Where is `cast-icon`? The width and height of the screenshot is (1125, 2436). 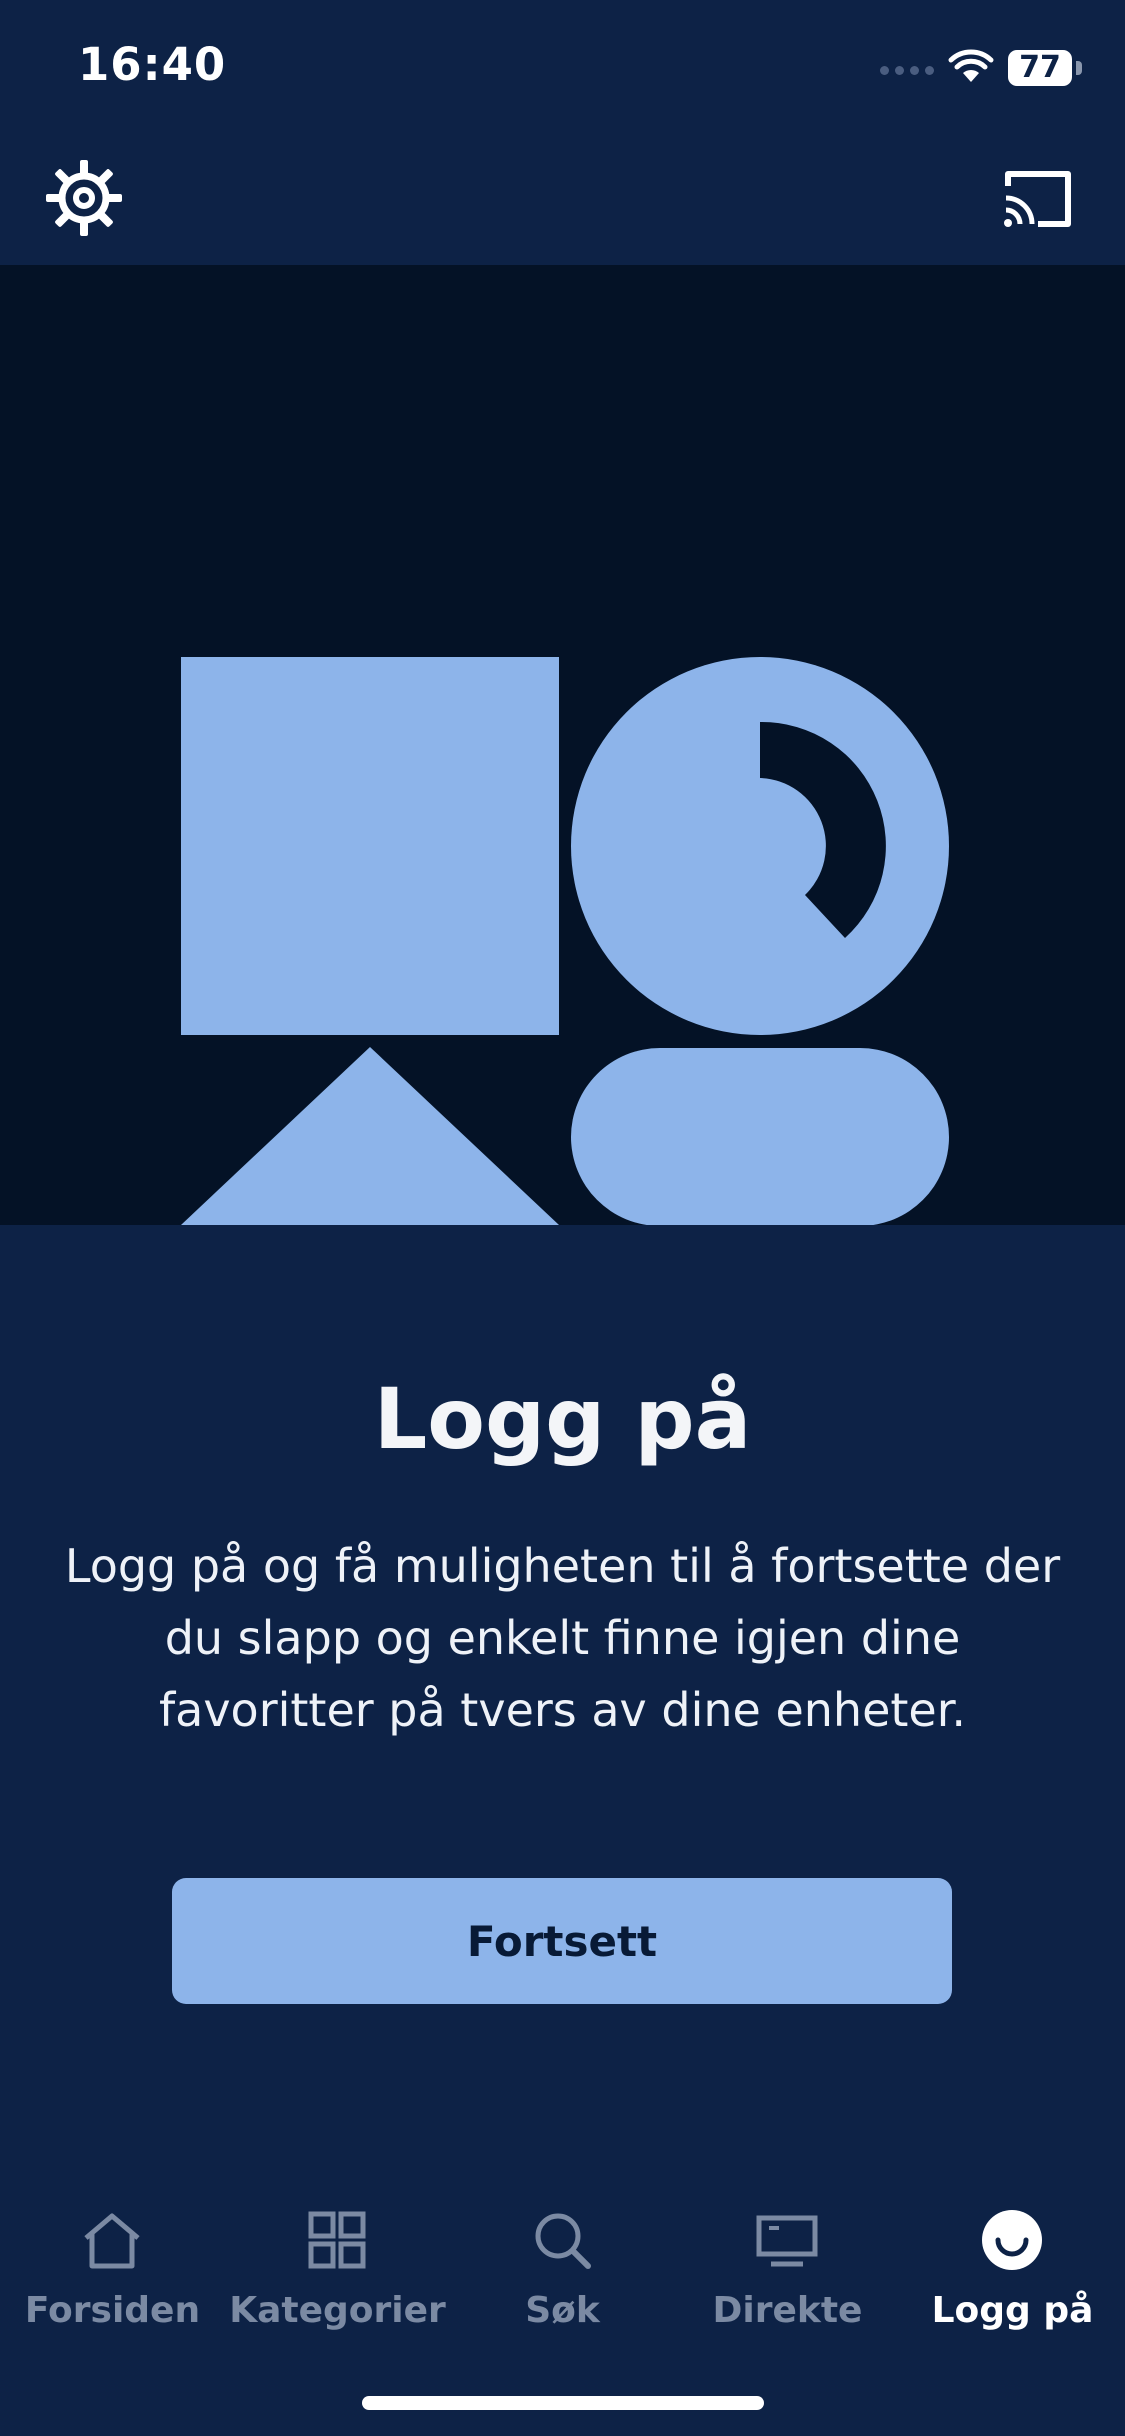
cast-icon is located at coordinates (1038, 199).